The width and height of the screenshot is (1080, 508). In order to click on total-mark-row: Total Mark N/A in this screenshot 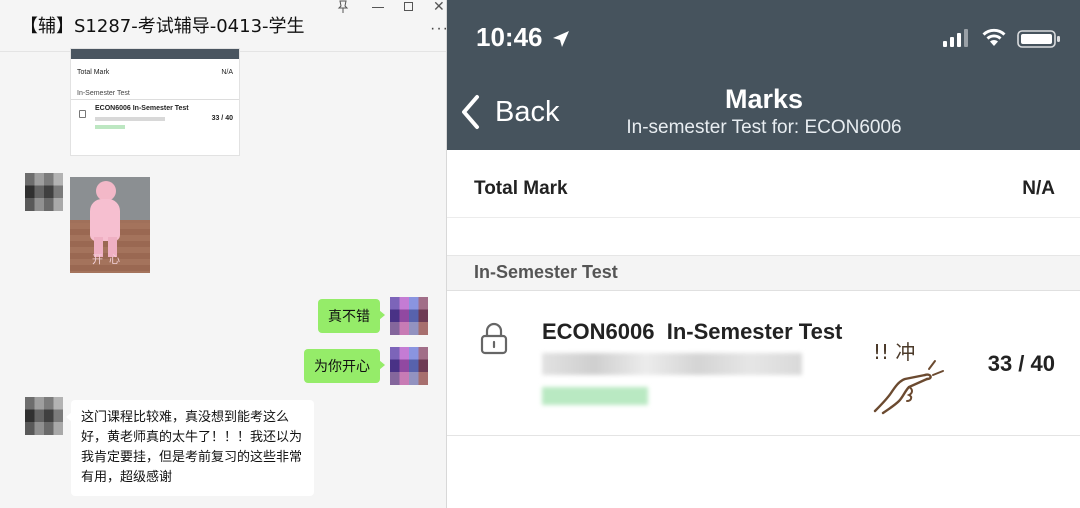, I will do `click(763, 184)`.